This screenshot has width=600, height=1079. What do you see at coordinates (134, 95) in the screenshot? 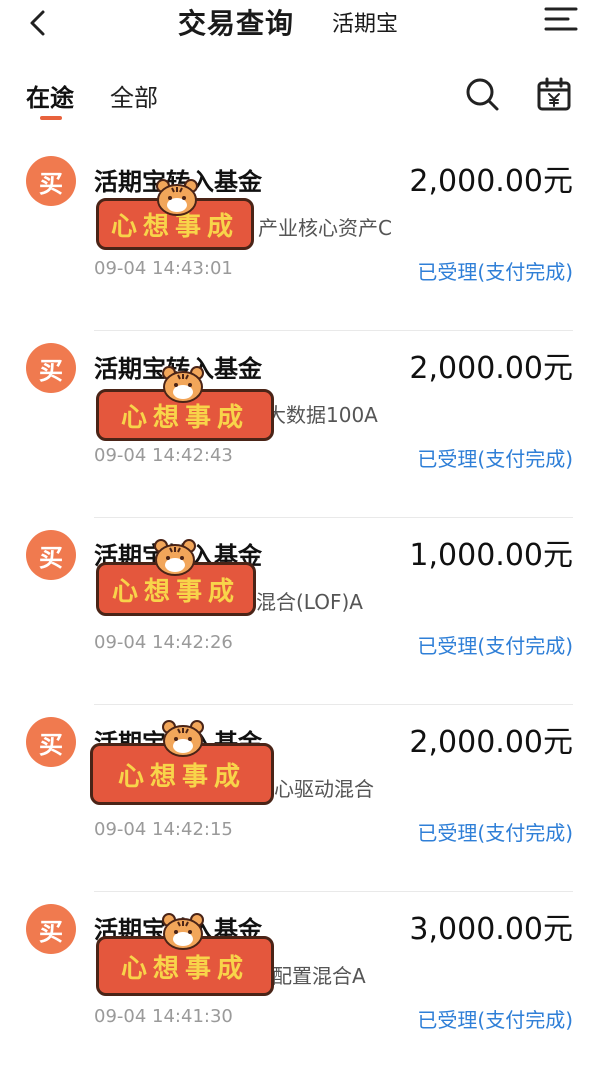
I see `tab-all: 全部` at bounding box center [134, 95].